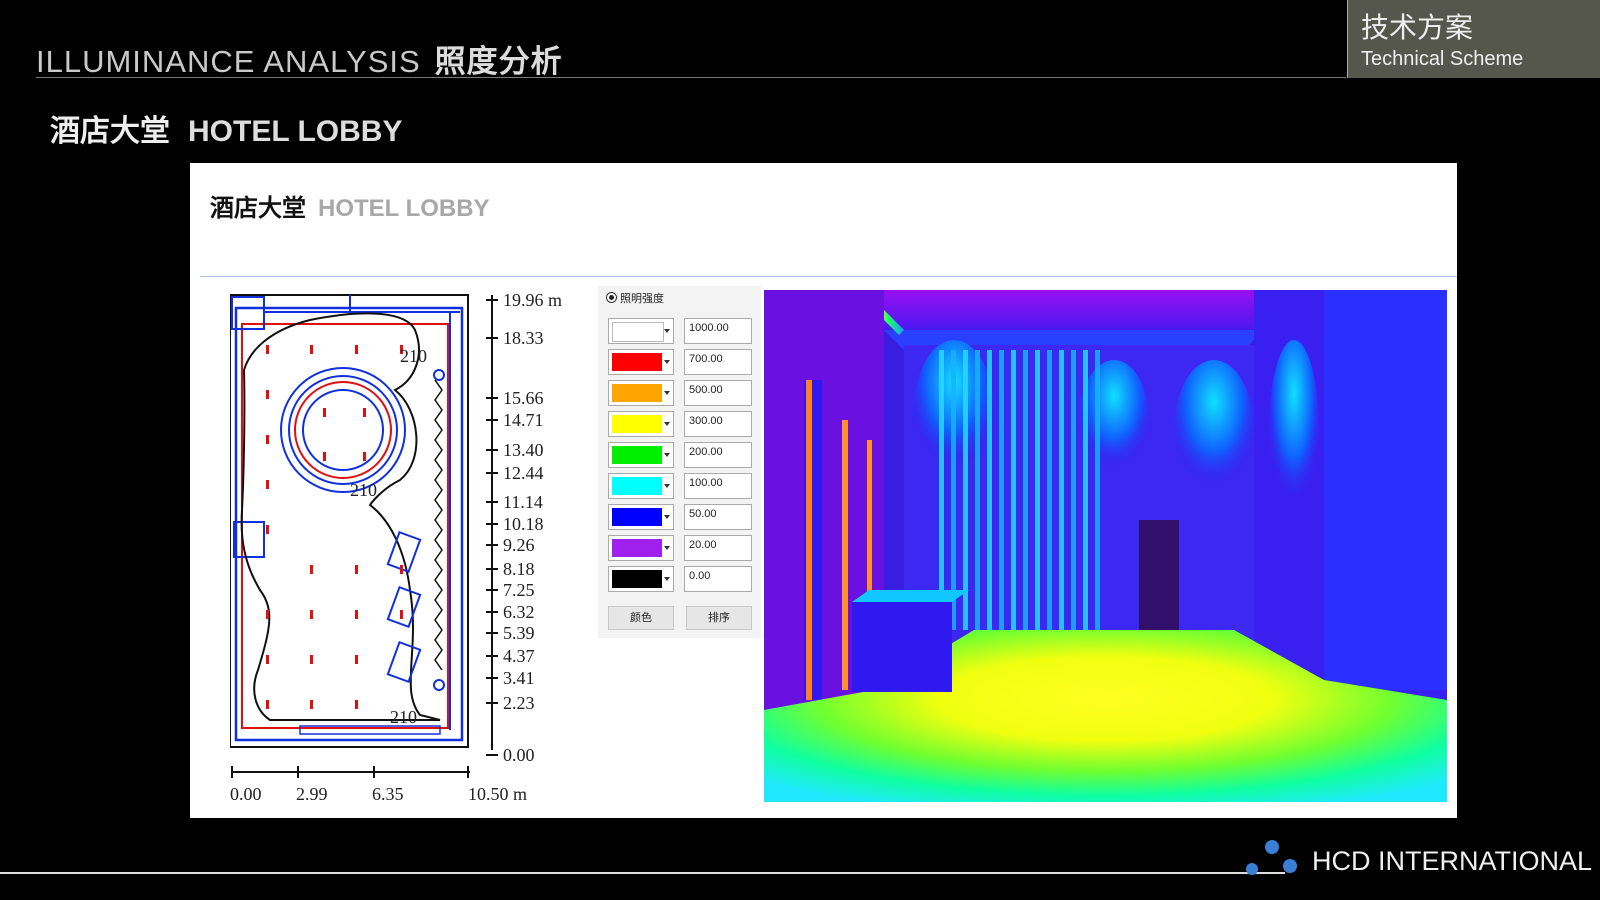 This screenshot has width=1600, height=900. Describe the element at coordinates (403, 717) in the screenshot. I see `contour-label-3: 210` at that location.